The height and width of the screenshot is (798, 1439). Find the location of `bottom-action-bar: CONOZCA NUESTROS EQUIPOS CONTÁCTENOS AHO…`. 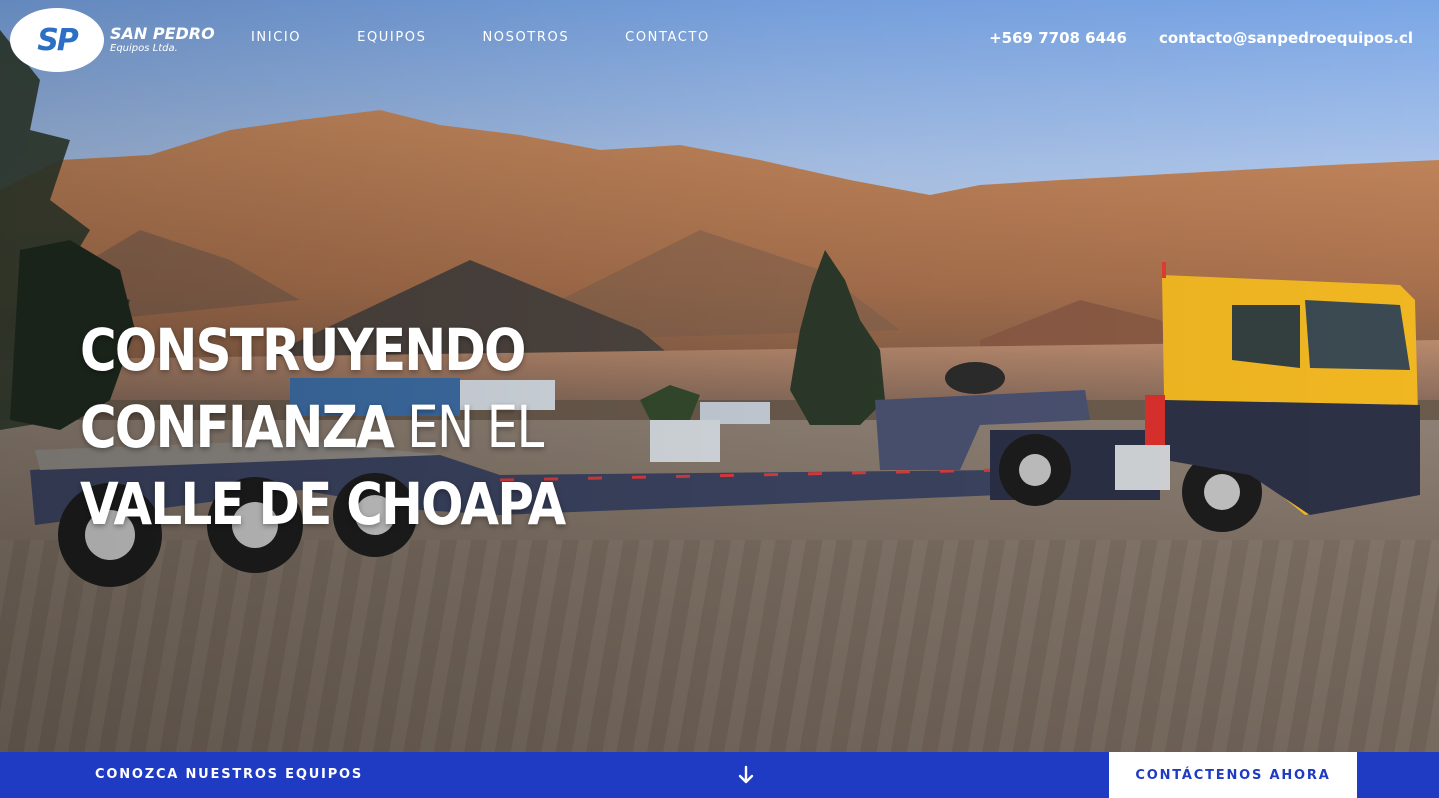

bottom-action-bar: CONOZCA NUESTROS EQUIPOS CONTÁCTENOS AHO… is located at coordinates (719, 775).